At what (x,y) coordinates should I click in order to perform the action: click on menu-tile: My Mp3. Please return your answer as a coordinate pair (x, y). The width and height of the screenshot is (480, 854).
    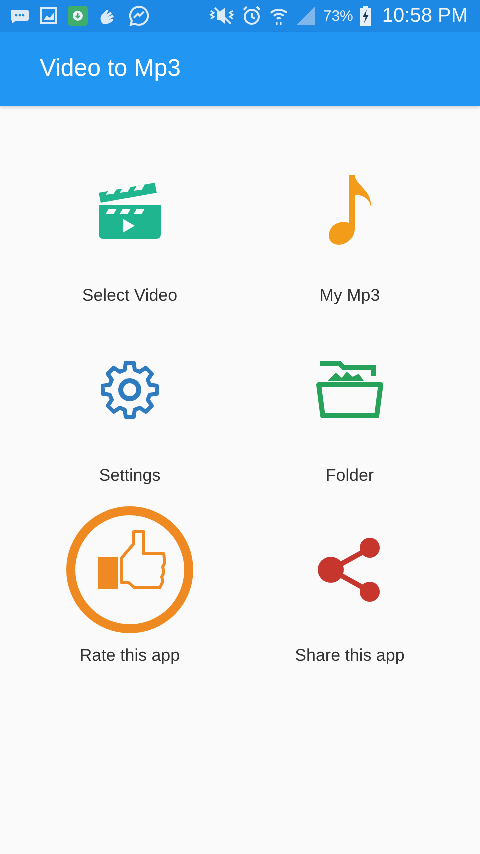
    Looking at the image, I should click on (350, 226).